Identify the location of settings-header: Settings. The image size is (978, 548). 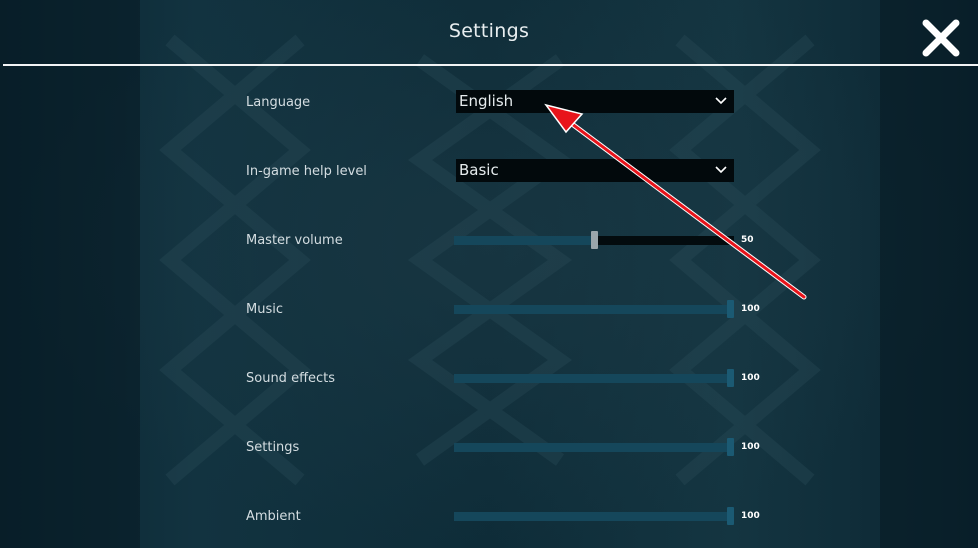
(489, 32).